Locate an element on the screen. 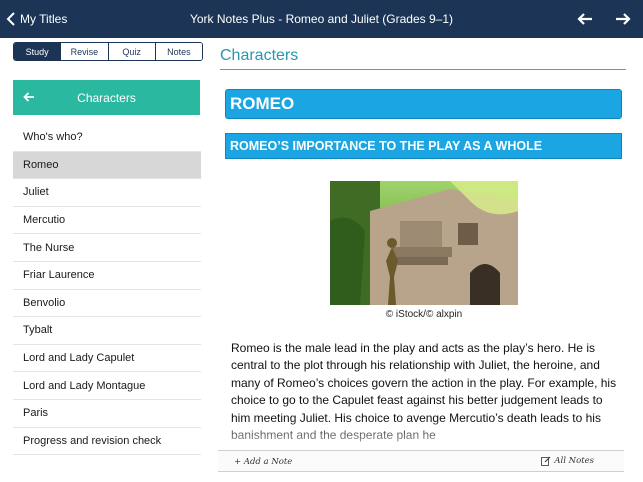 The image size is (643, 482). sidebar-item-whos-who: Who's who? is located at coordinates (107, 138).